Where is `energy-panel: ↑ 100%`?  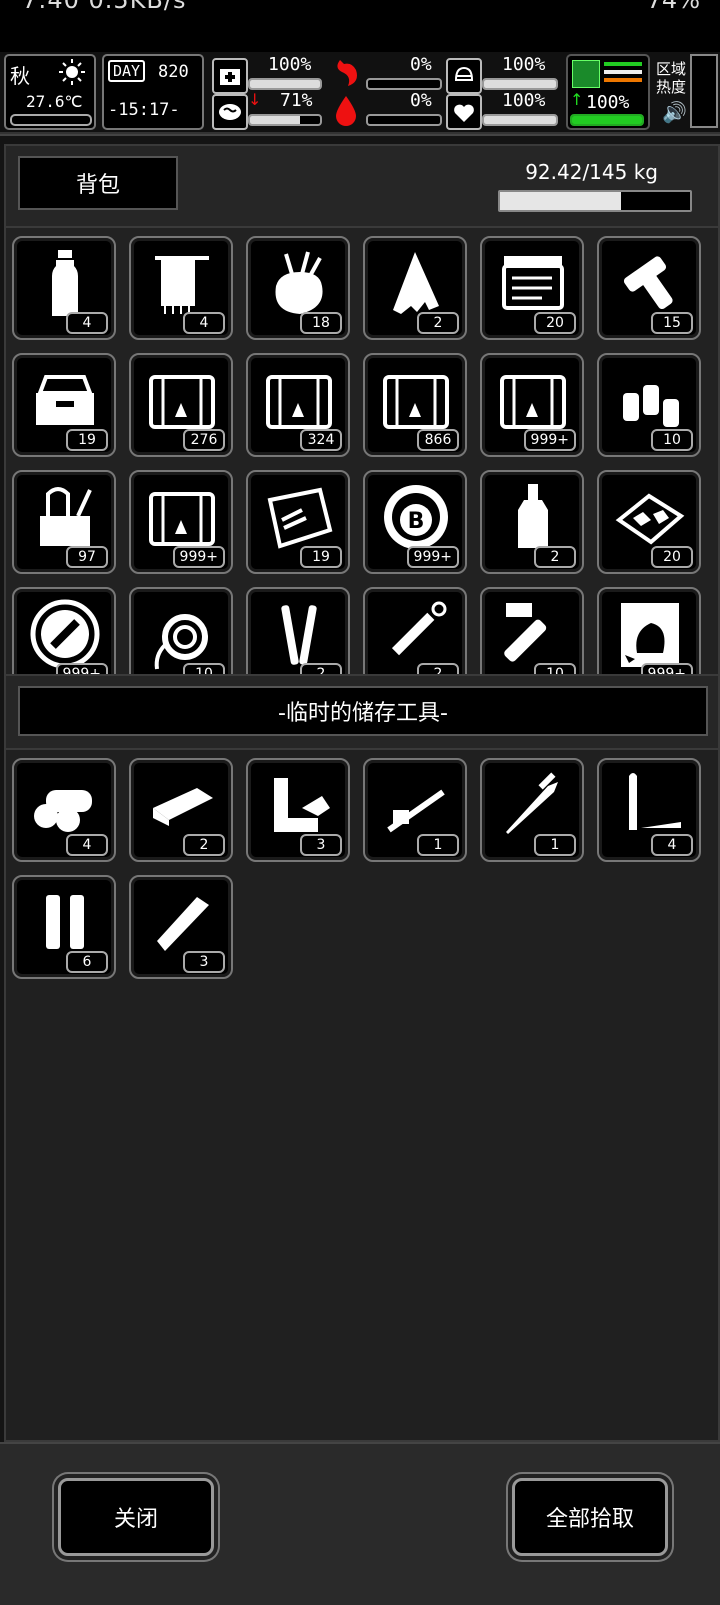 energy-panel: ↑ 100% is located at coordinates (608, 92).